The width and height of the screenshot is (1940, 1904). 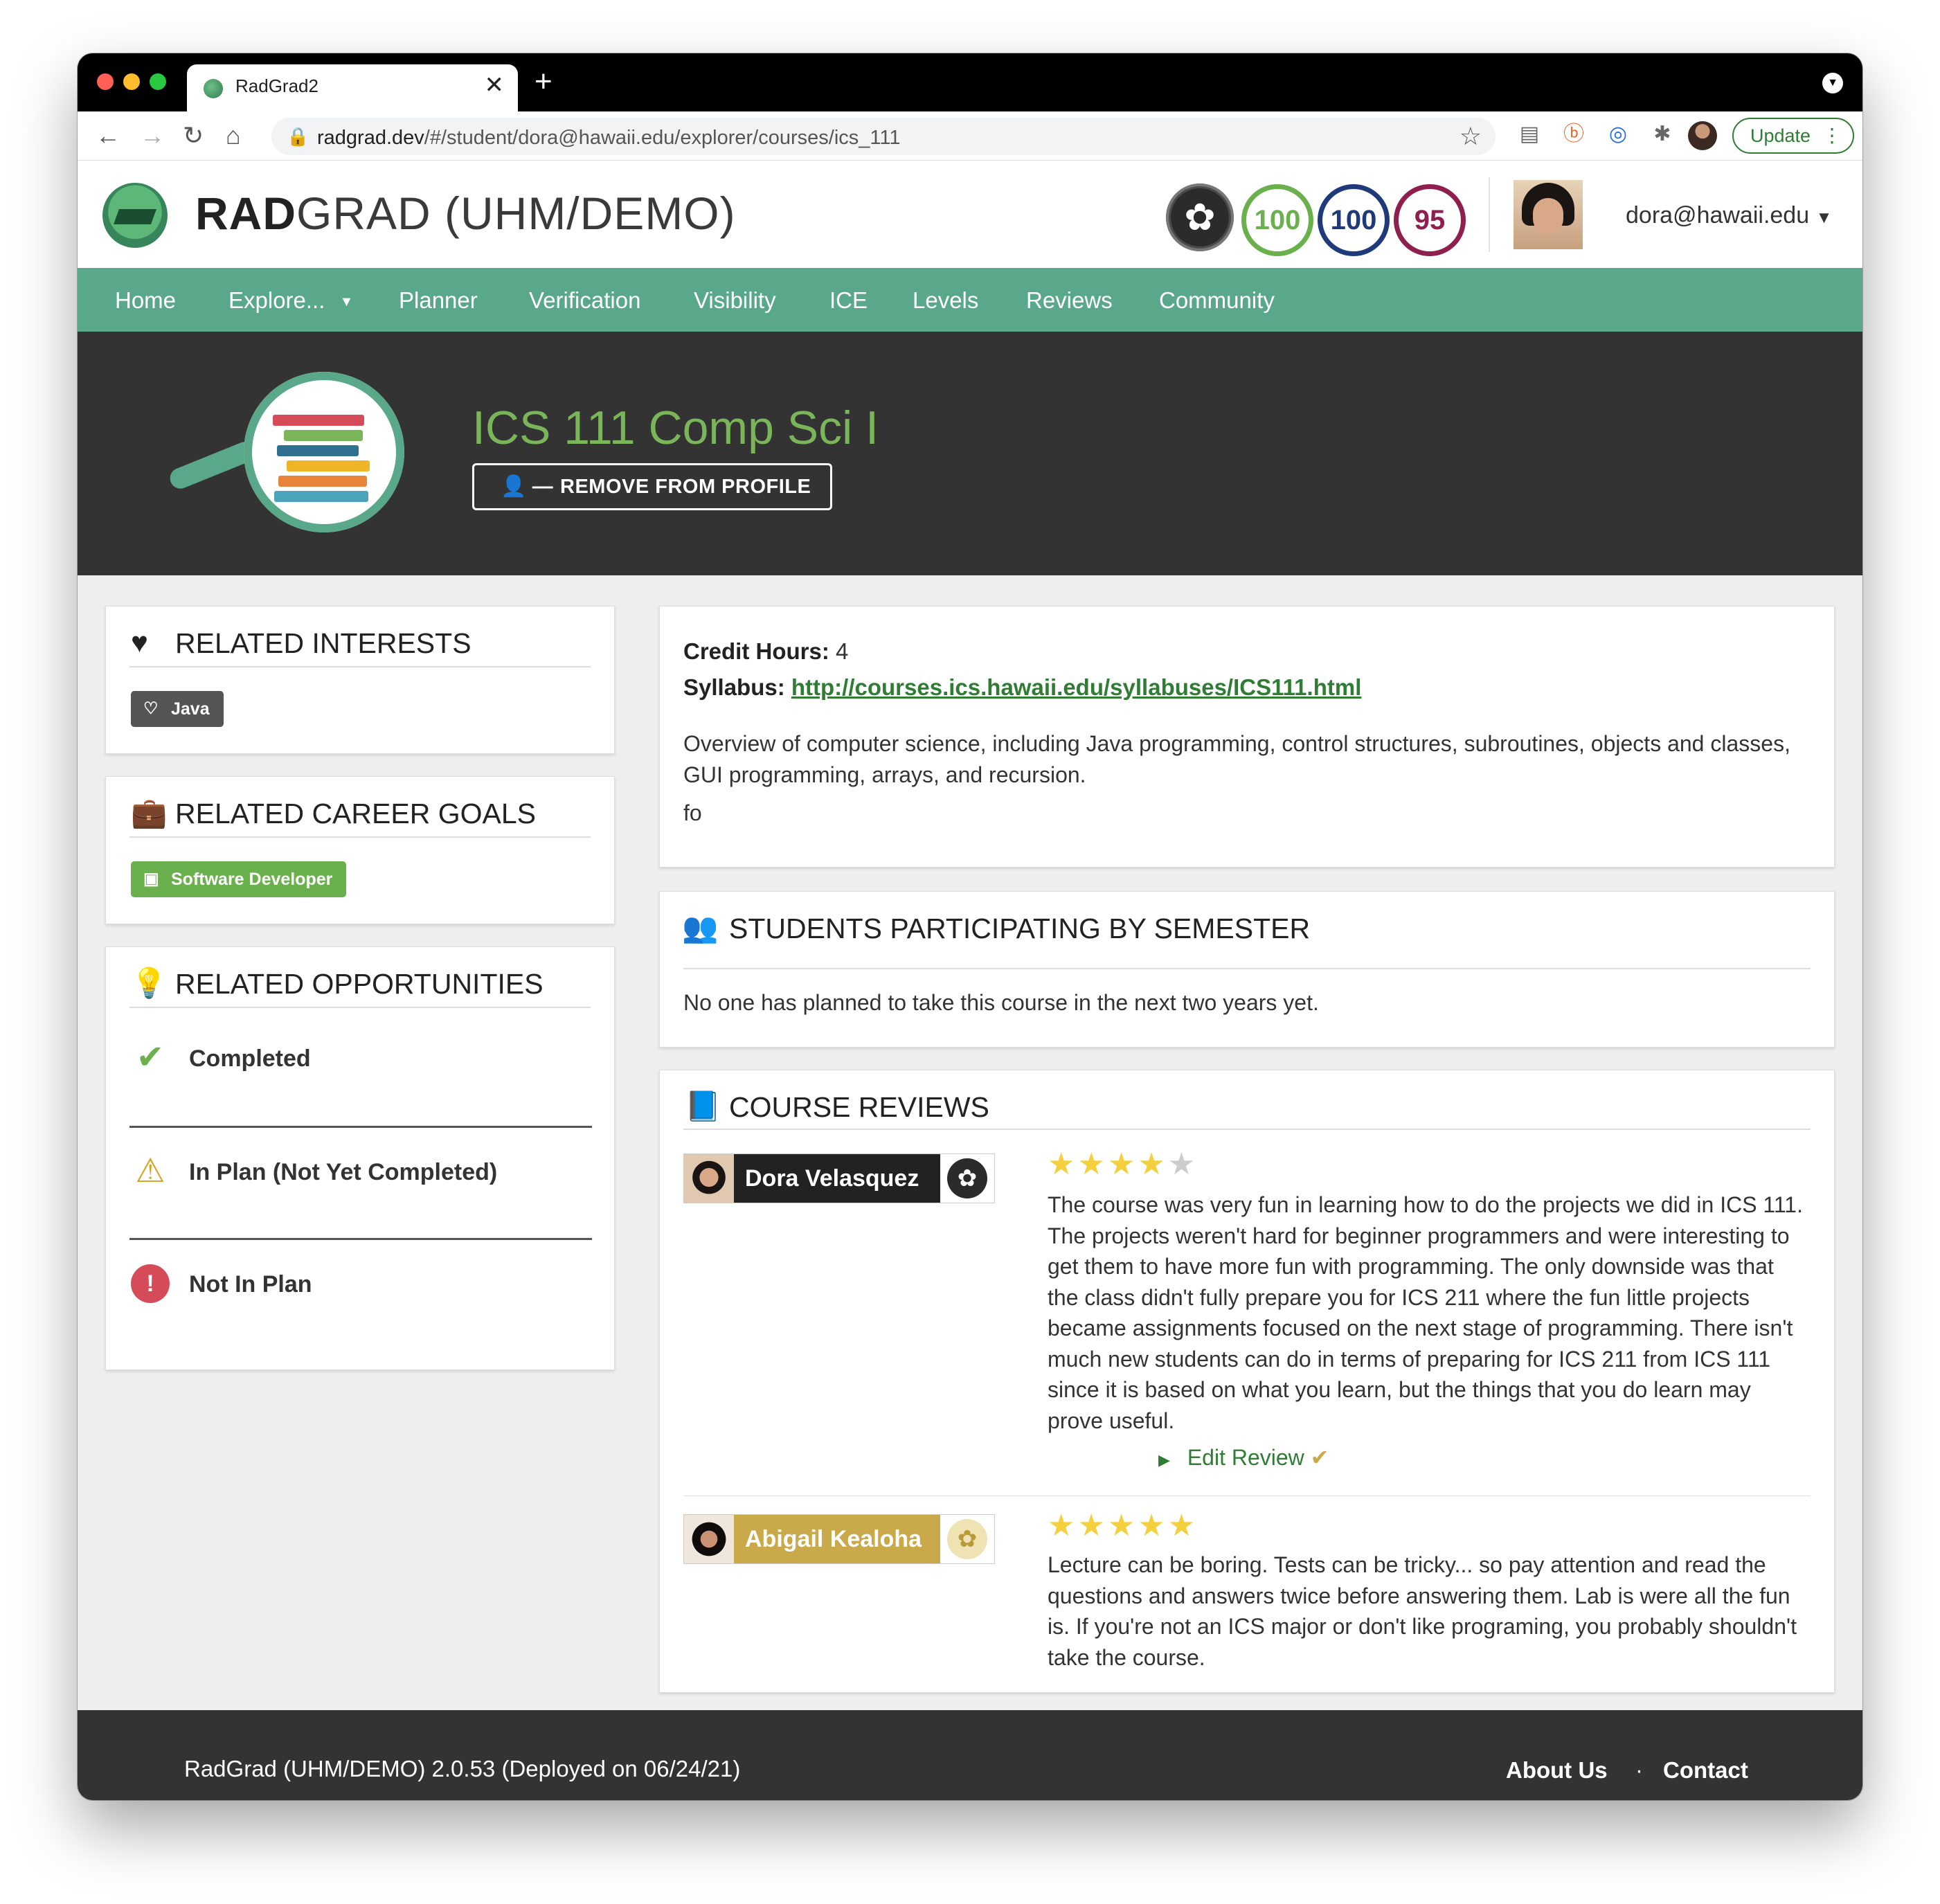 What do you see at coordinates (1574, 134) in the screenshot?
I see `b-extension-icon: ⓑ` at bounding box center [1574, 134].